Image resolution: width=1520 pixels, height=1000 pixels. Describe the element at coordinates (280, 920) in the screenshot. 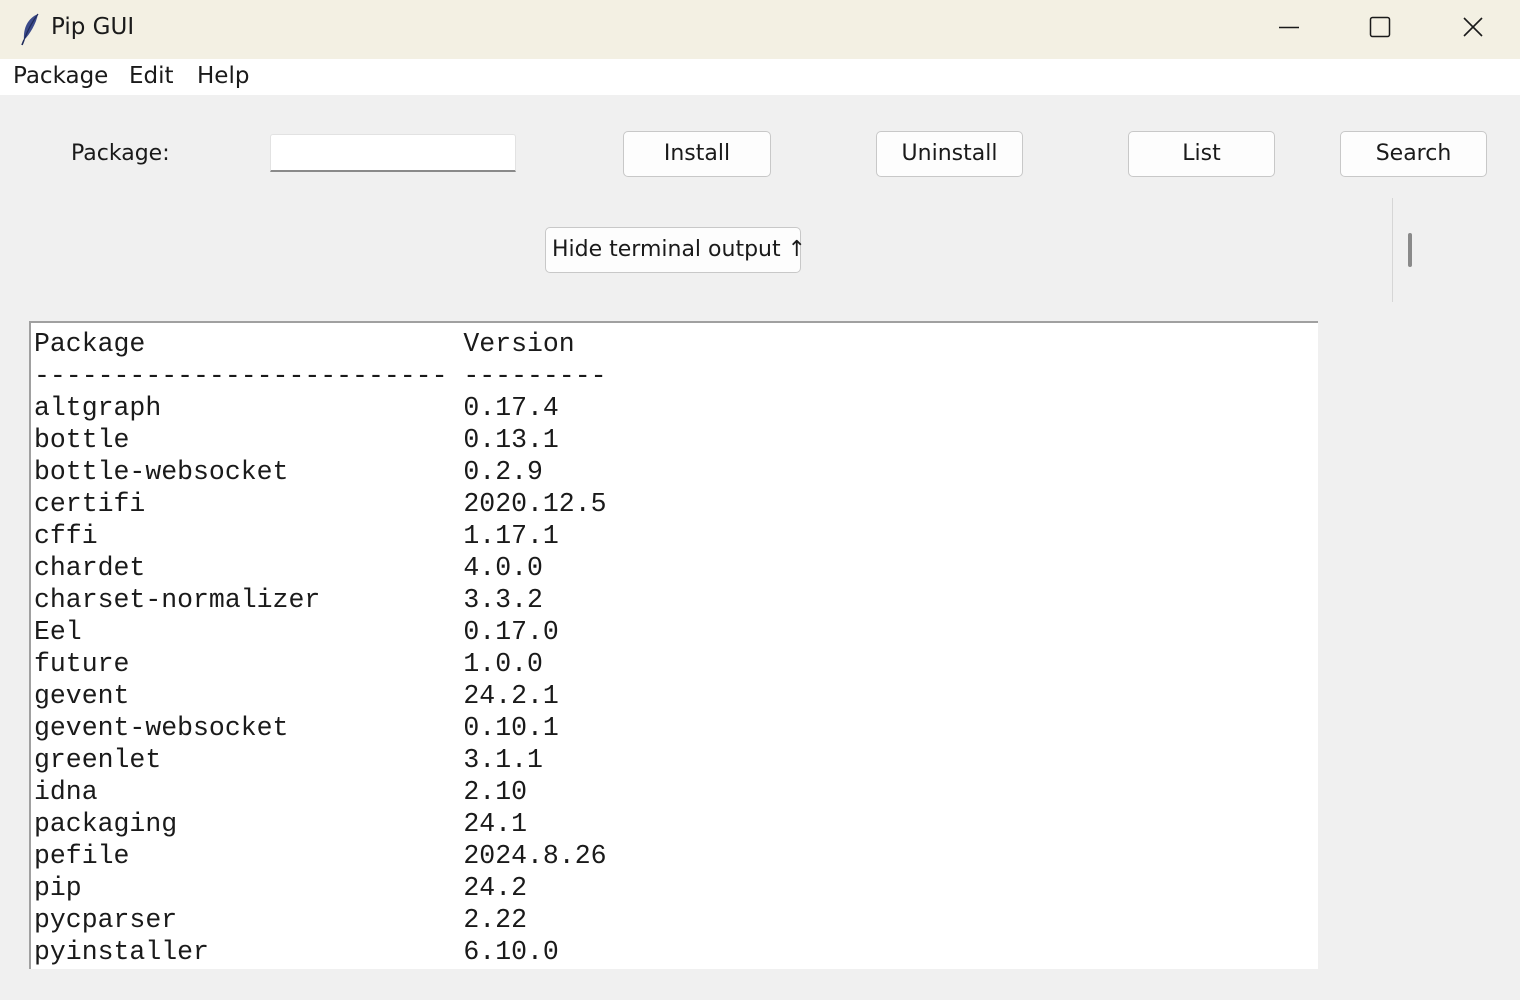

I see `terminal-row: pycparser 2.22` at that location.